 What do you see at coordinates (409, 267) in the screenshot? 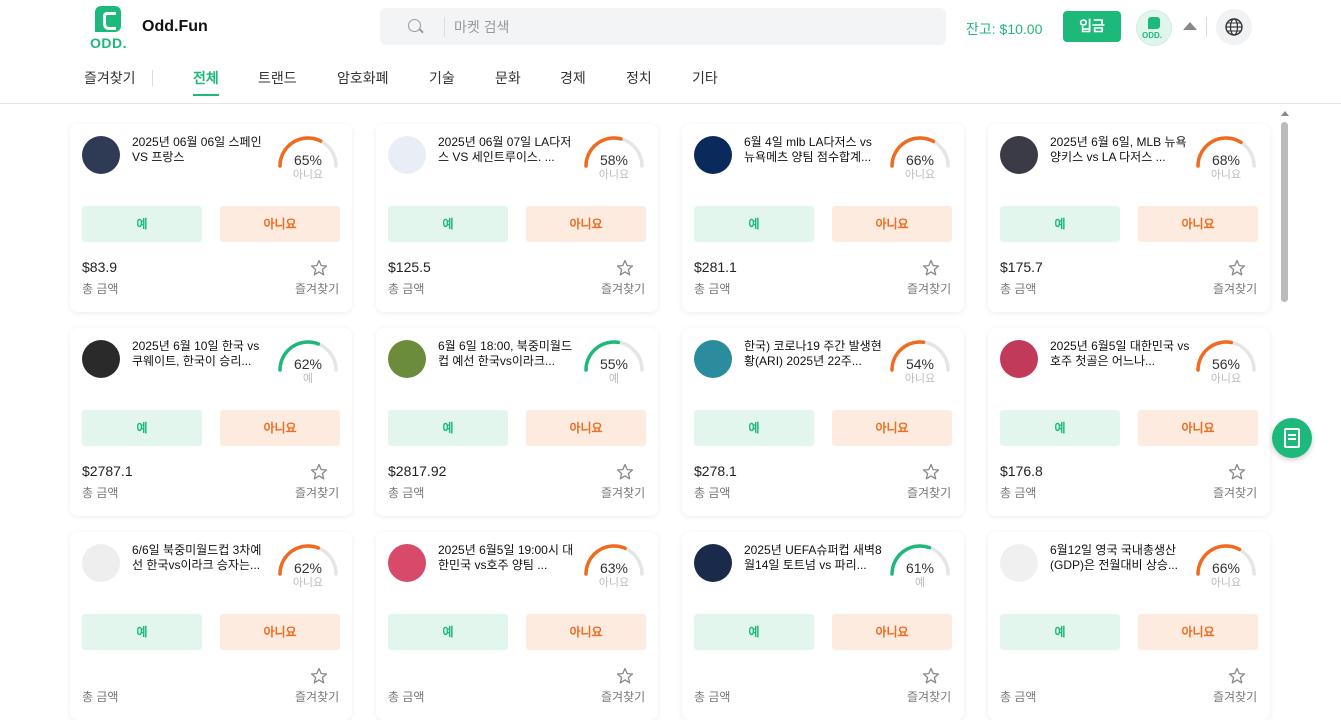
I see `total-amount: $125.5` at bounding box center [409, 267].